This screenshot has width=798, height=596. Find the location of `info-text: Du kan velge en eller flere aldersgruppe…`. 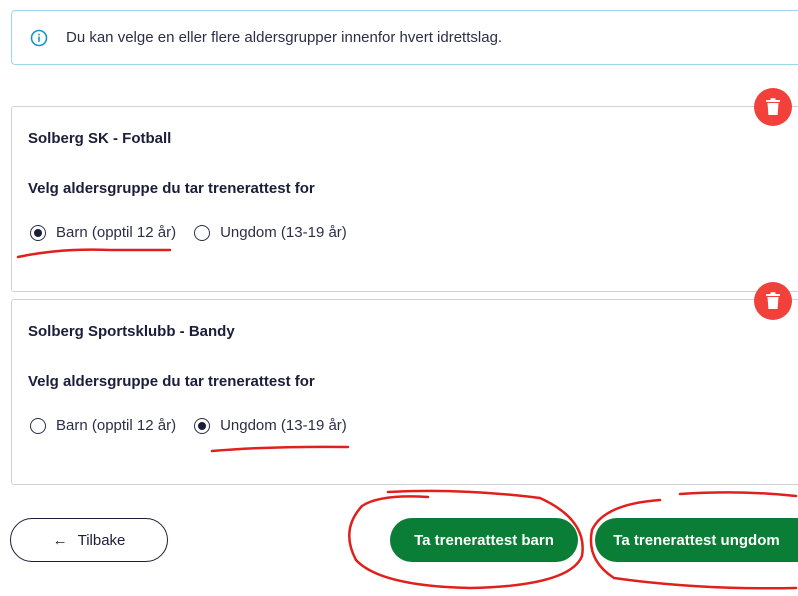

info-text: Du kan velge en eller flere aldersgruppe… is located at coordinates (284, 37).